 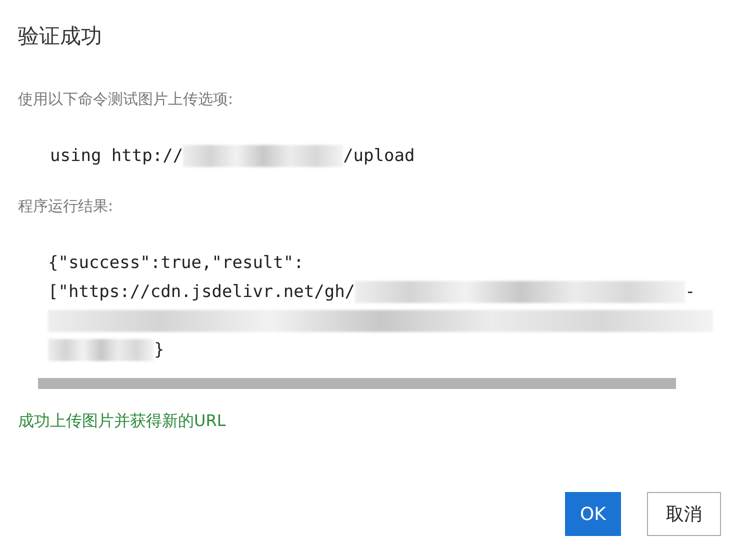 I want to click on code-text: /upload, so click(x=379, y=156).